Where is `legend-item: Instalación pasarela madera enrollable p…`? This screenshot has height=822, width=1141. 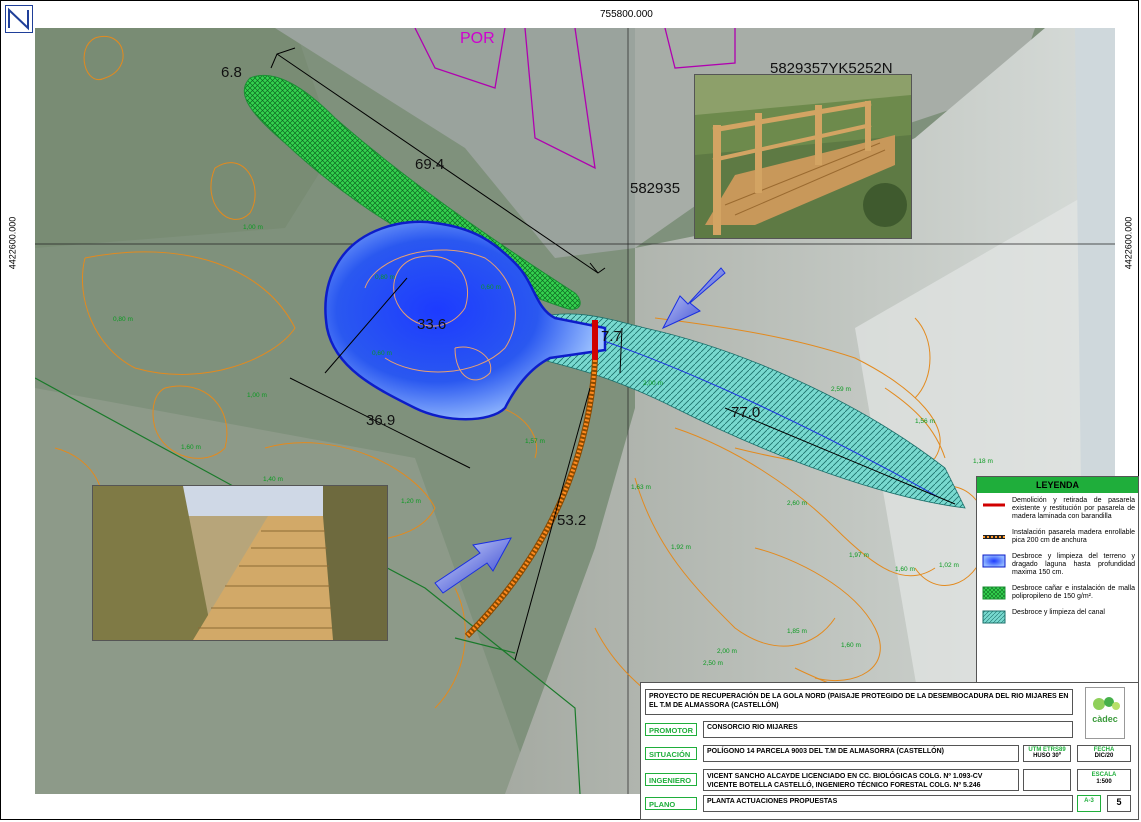 legend-item: Instalación pasarela madera enrollable p… is located at coordinates (1057, 537).